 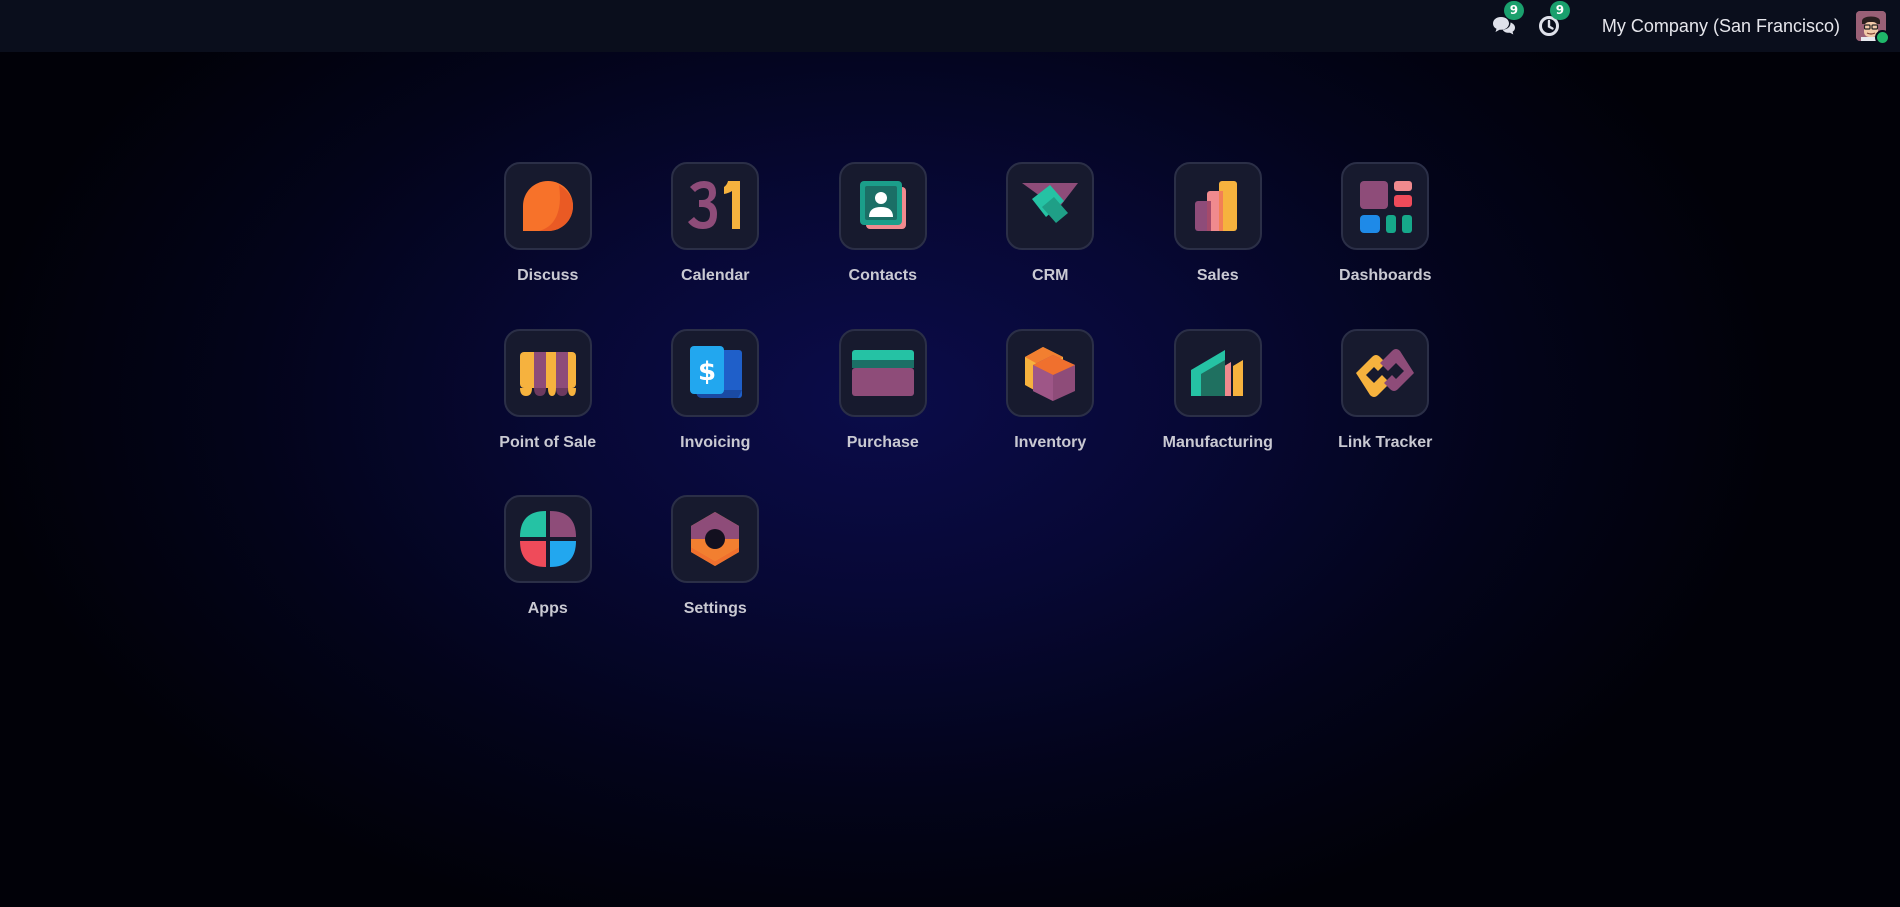 What do you see at coordinates (1559, 10) in the screenshot?
I see `activities-count-badge: 9` at bounding box center [1559, 10].